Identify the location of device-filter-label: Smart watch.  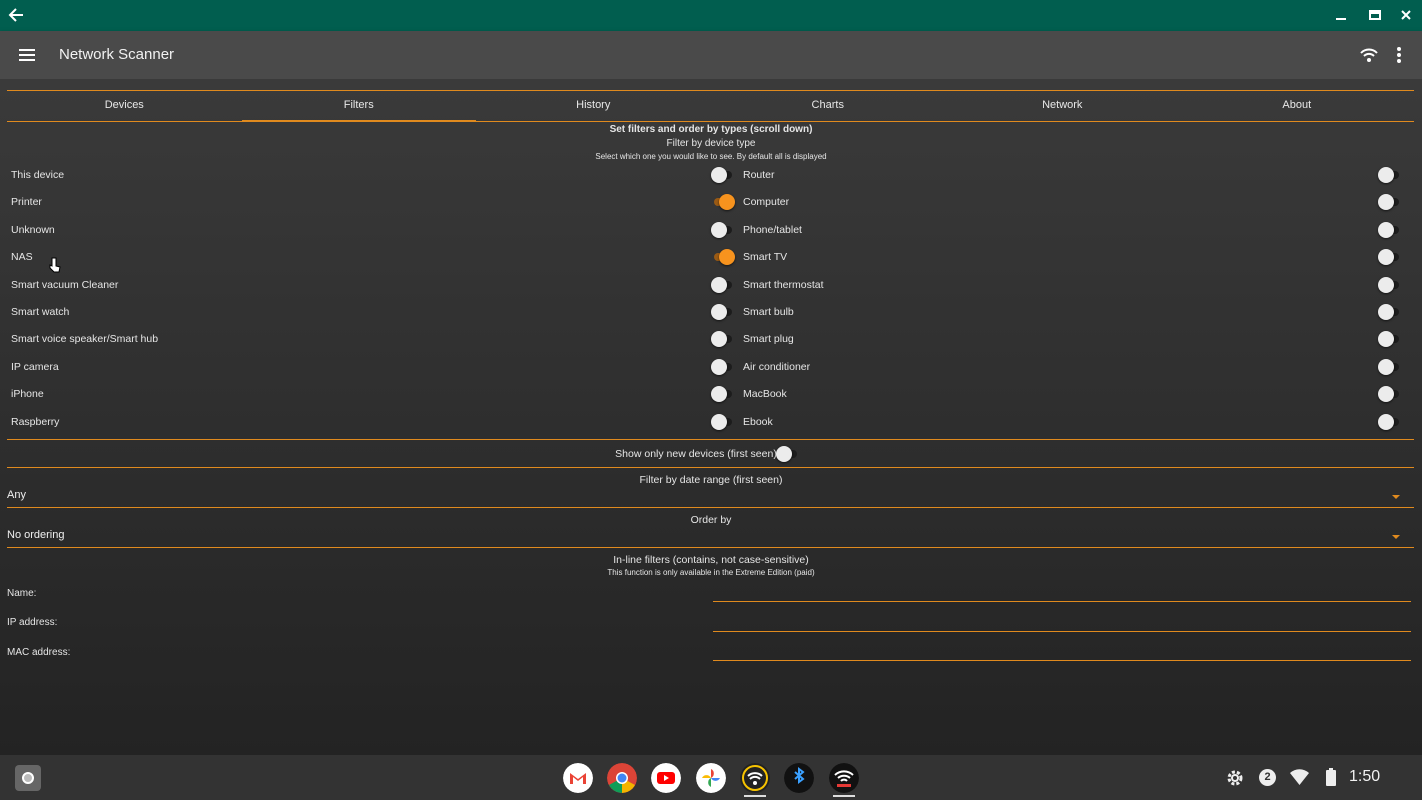
(40, 312).